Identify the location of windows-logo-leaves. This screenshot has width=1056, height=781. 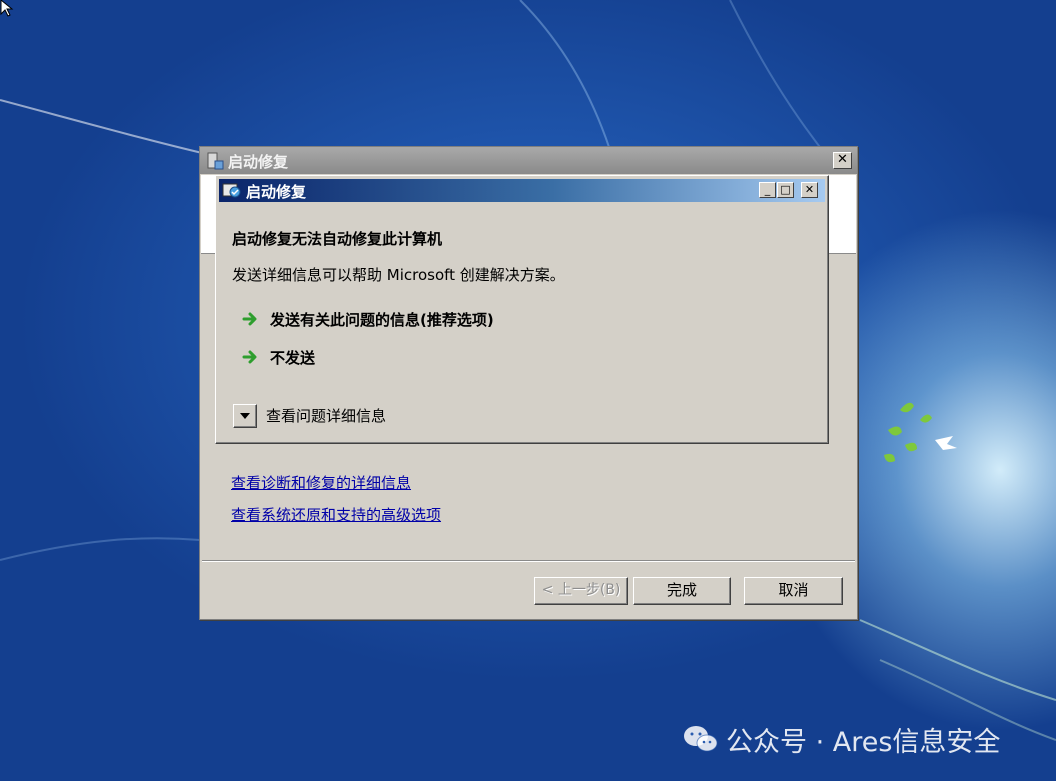
(908, 432).